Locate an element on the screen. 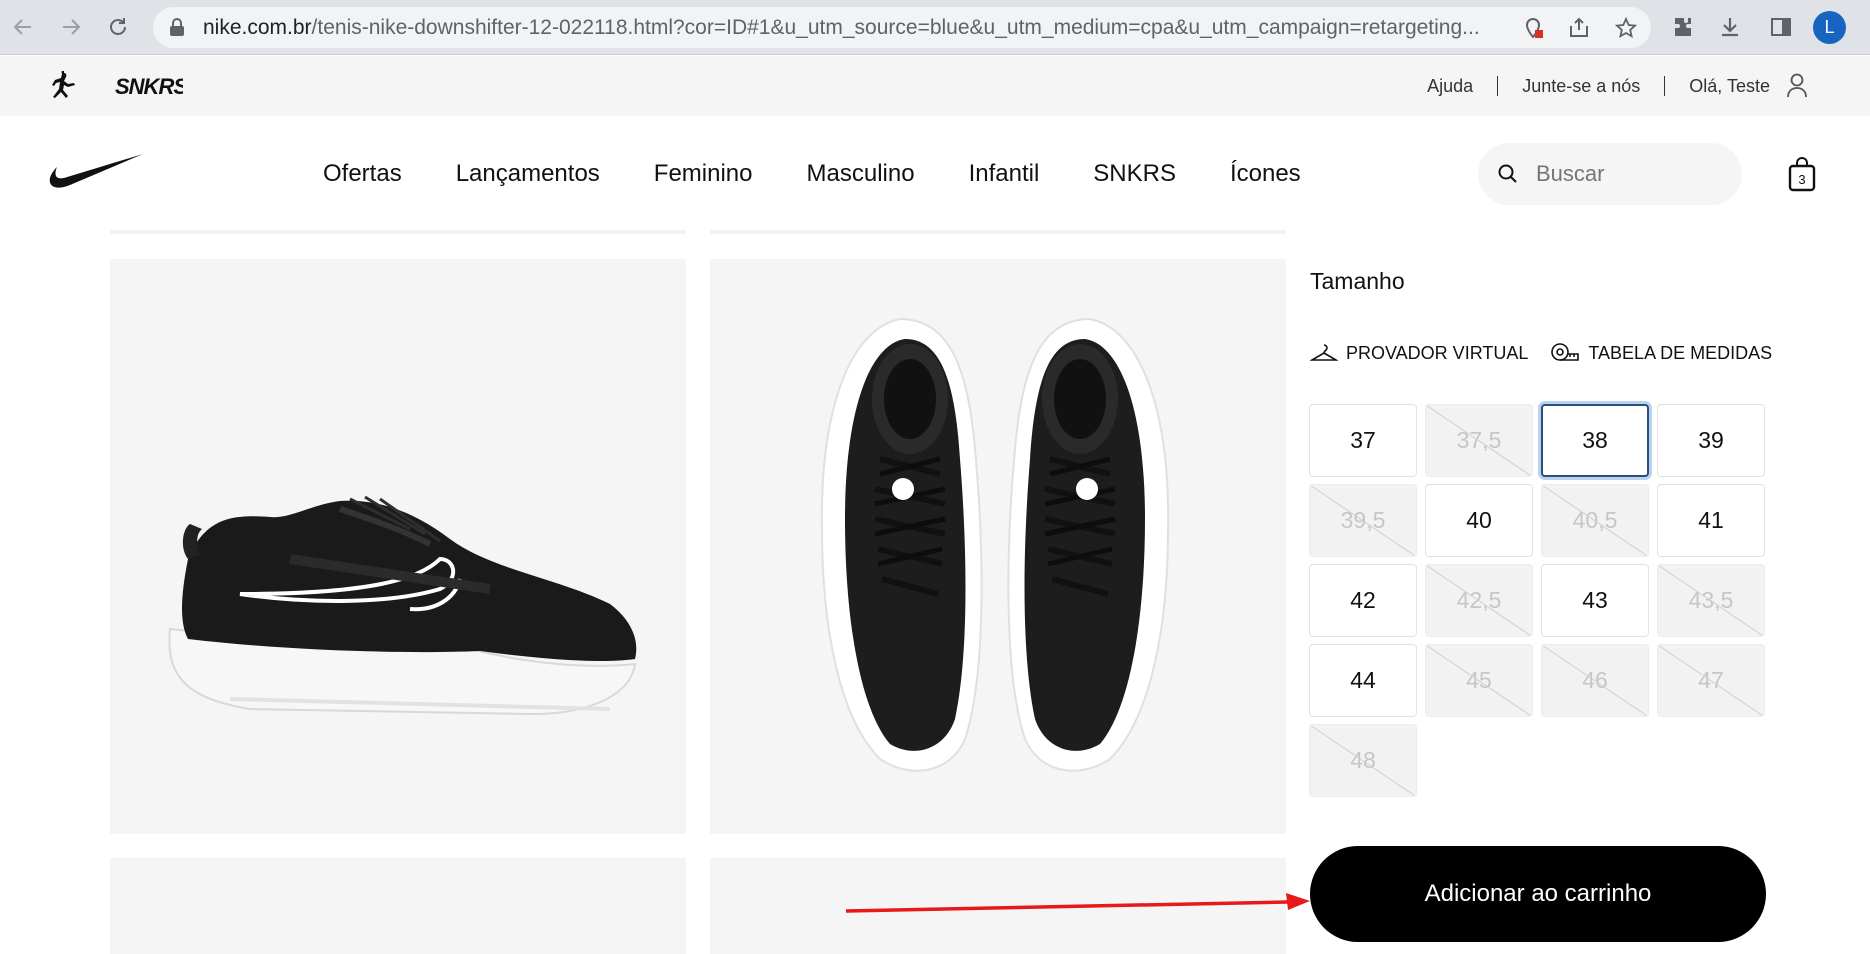 The image size is (1870, 954). lock-icon is located at coordinates (177, 27).